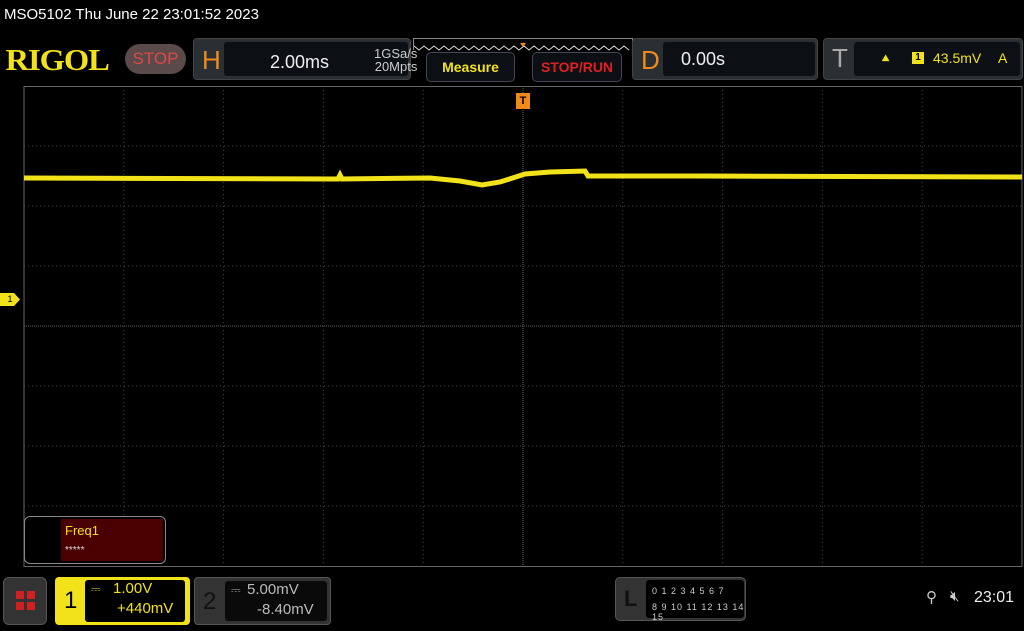 This screenshot has width=1024, height=631. I want to click on horizontal-inner: 2.00ms 1GSa/s 20Mpts, so click(320, 59).